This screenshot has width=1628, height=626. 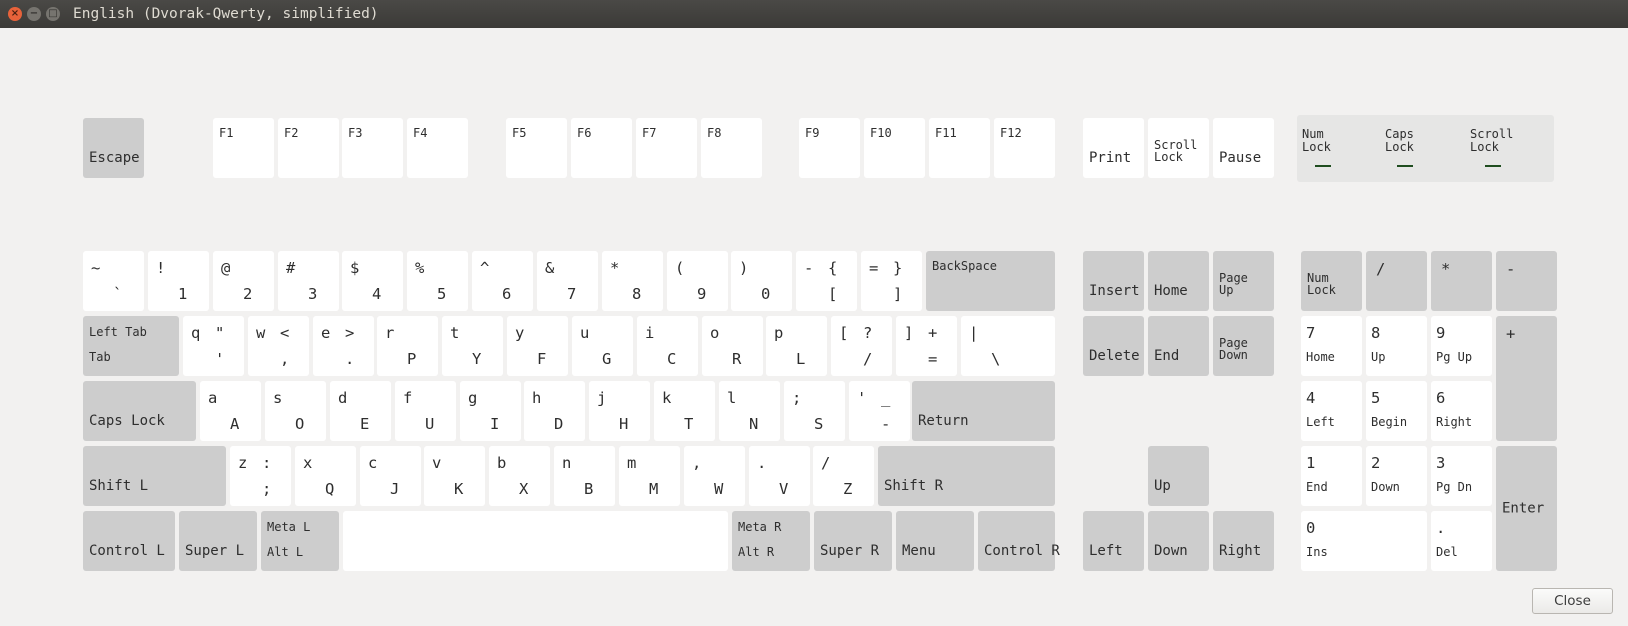 What do you see at coordinates (829, 148) in the screenshot?
I see `key-f9: F9` at bounding box center [829, 148].